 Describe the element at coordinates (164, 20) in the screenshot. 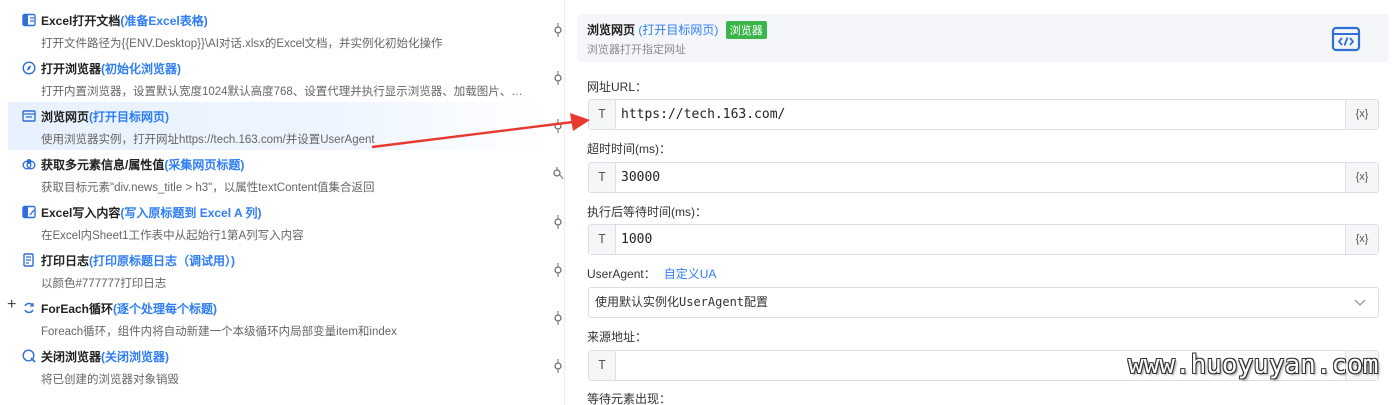

I see `step-subtitle: (准备Excel表格)` at that location.